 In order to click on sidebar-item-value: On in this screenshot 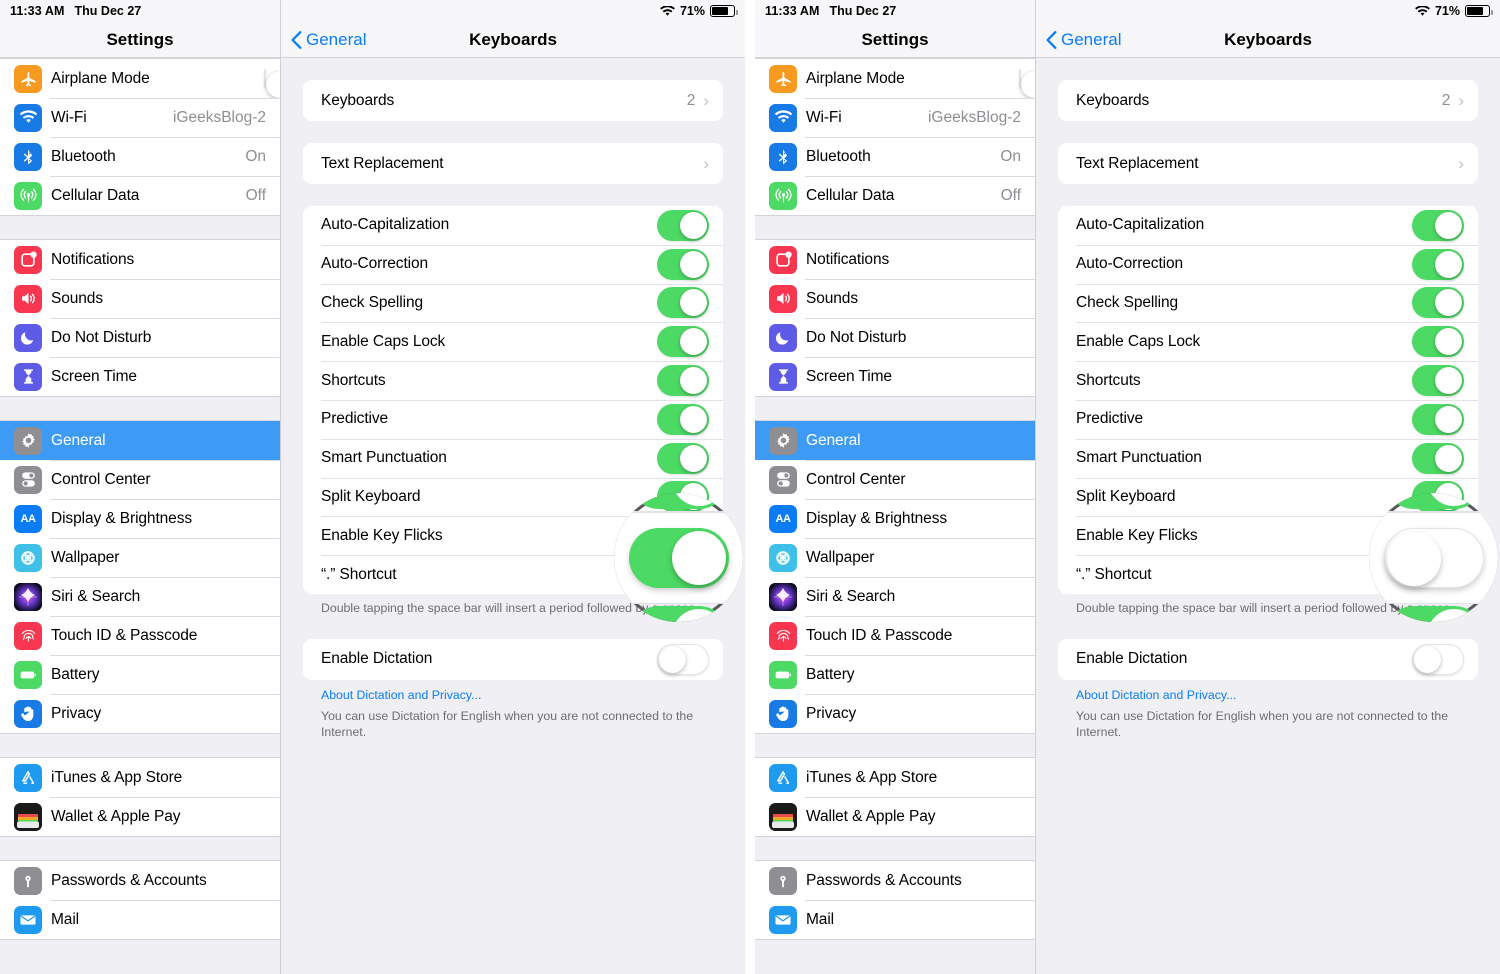, I will do `click(1010, 156)`.